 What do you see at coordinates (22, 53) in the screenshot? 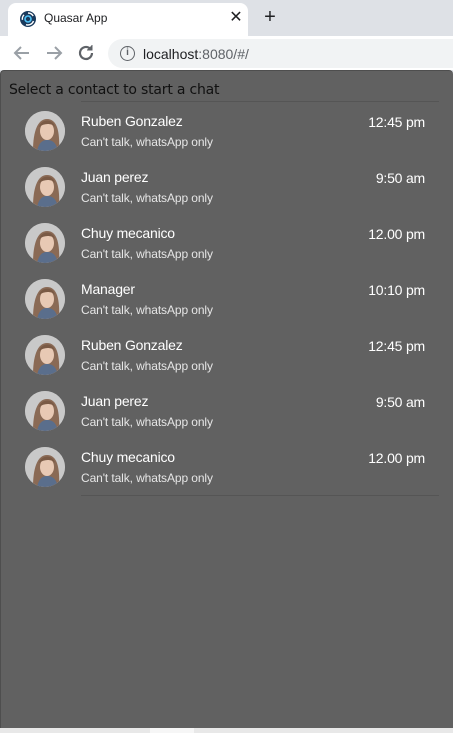
I see `back-icon` at bounding box center [22, 53].